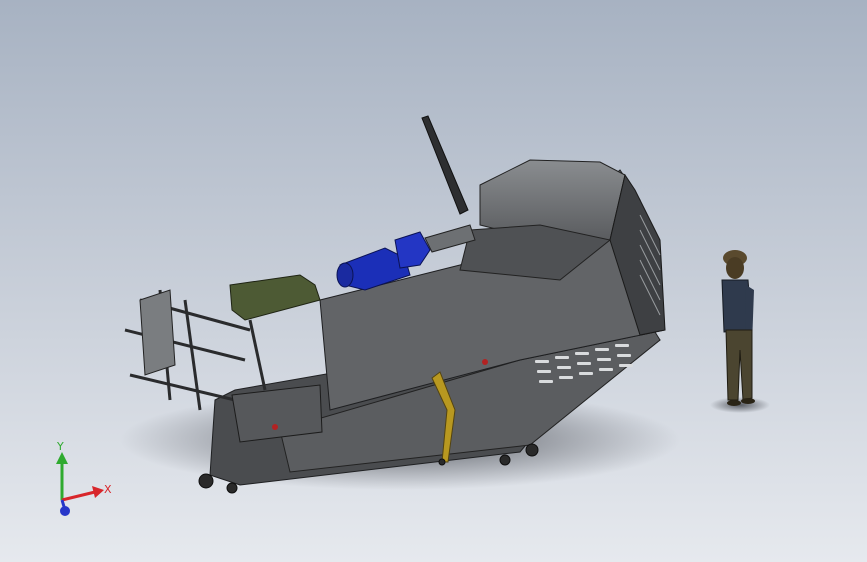 This screenshot has height=562, width=867. What do you see at coordinates (735, 268) in the screenshot?
I see `worker-head` at bounding box center [735, 268].